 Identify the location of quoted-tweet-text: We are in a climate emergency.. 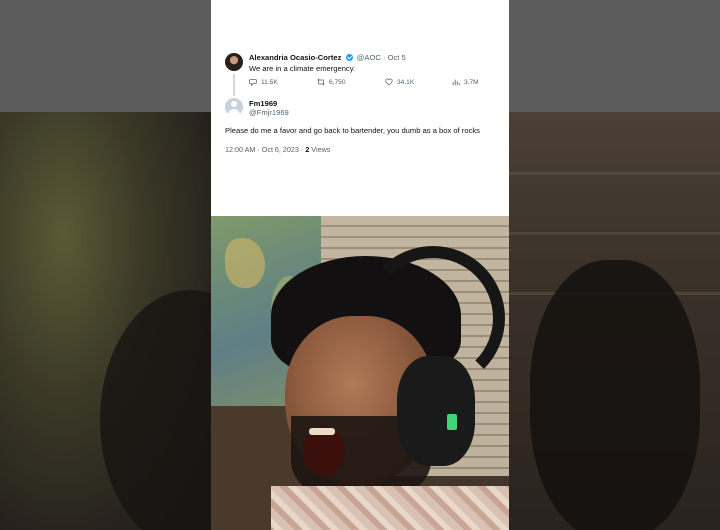
(302, 68).